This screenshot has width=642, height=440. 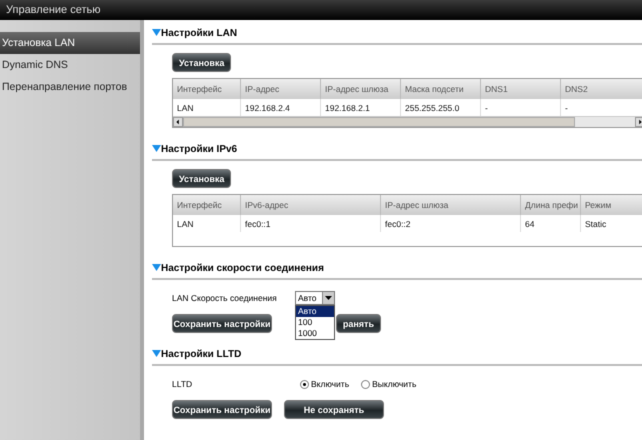 I want to click on horizontal-scrollbar, so click(x=407, y=121).